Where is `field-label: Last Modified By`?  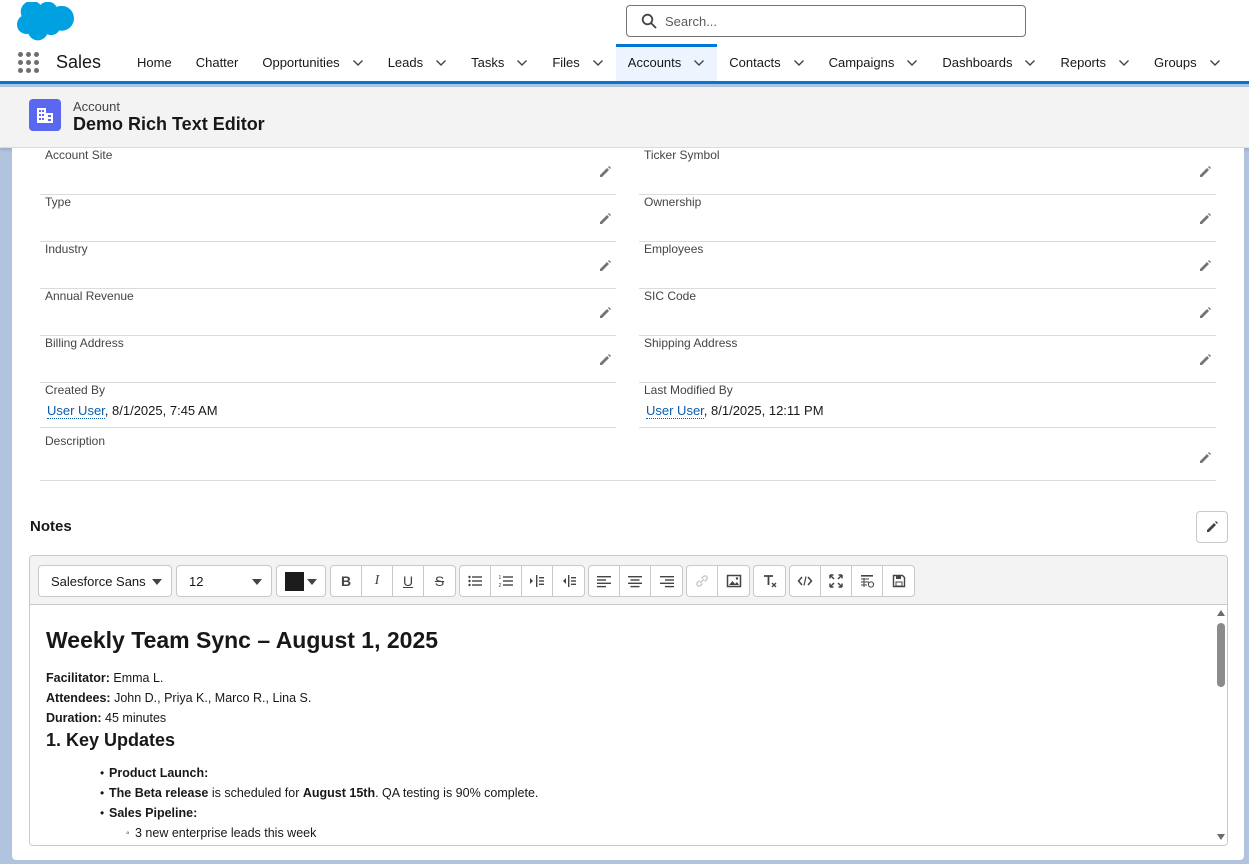
field-label: Last Modified By is located at coordinates (688, 390).